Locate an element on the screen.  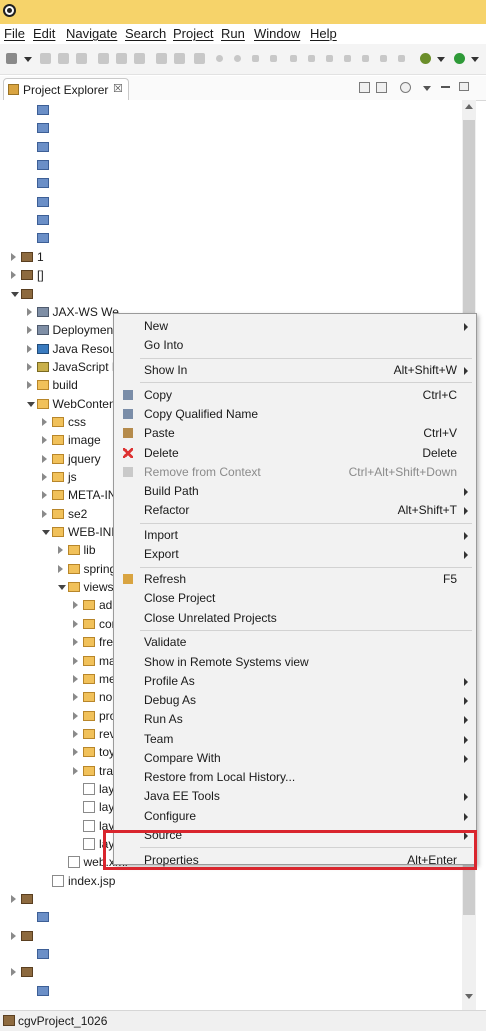
view-filter-icon is located at coordinates (405, 87).